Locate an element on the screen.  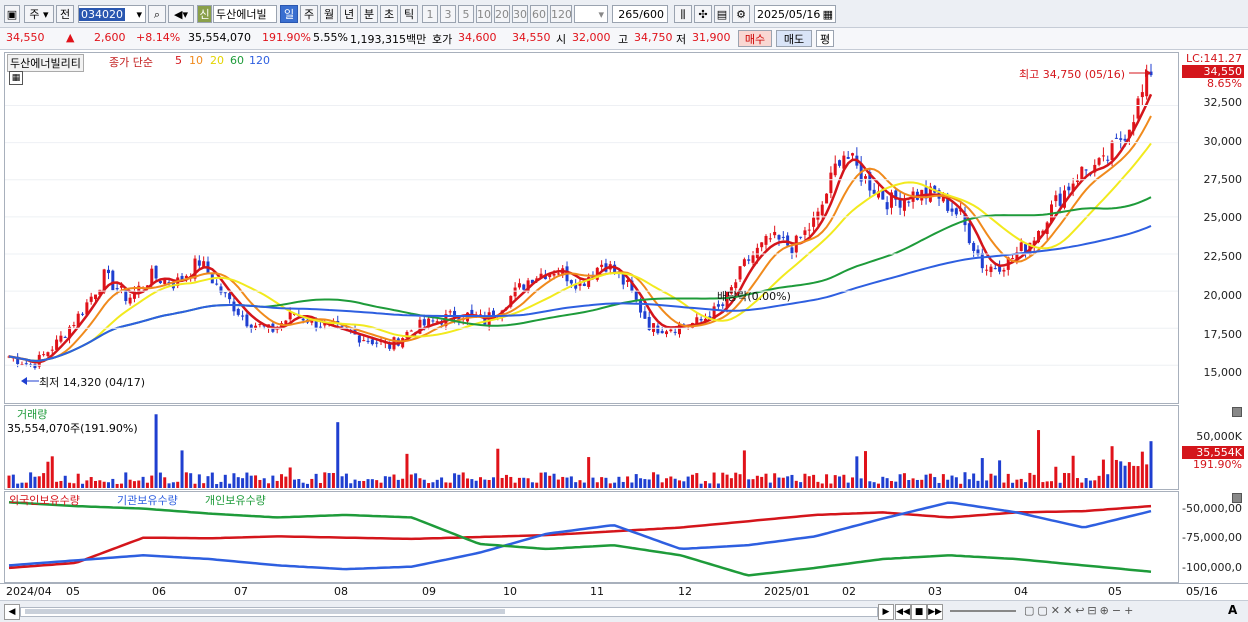
interval-10: 10 is located at coordinates (484, 14).